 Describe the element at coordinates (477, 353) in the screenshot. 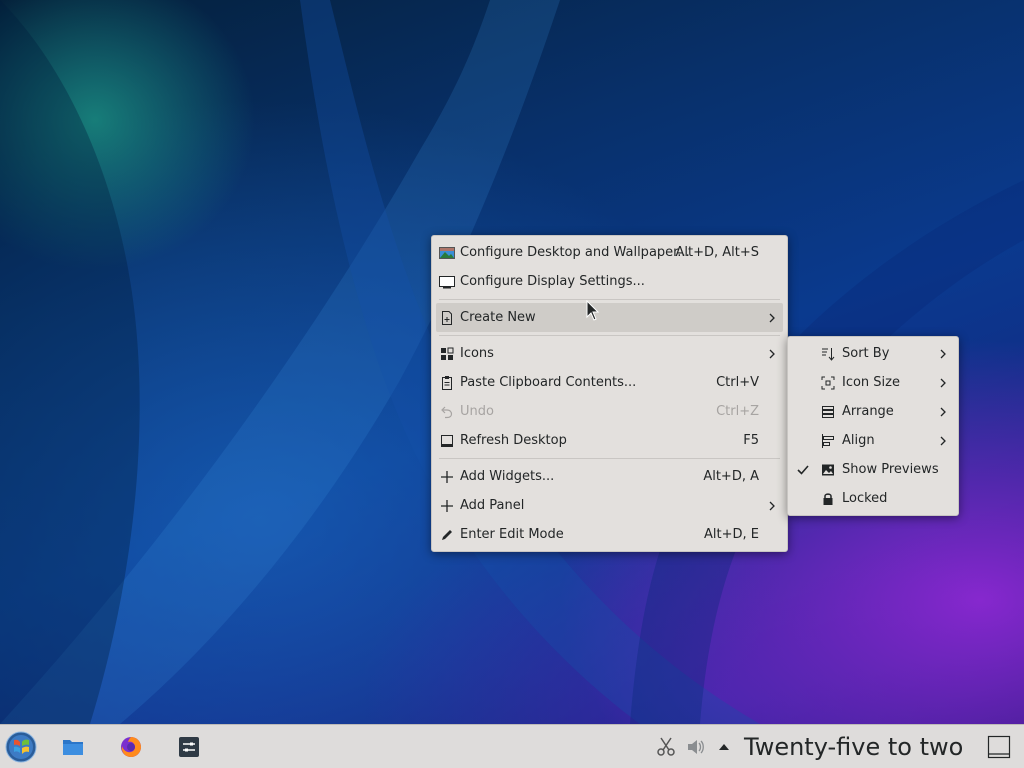

I see `menu-item-label: Icons` at that location.